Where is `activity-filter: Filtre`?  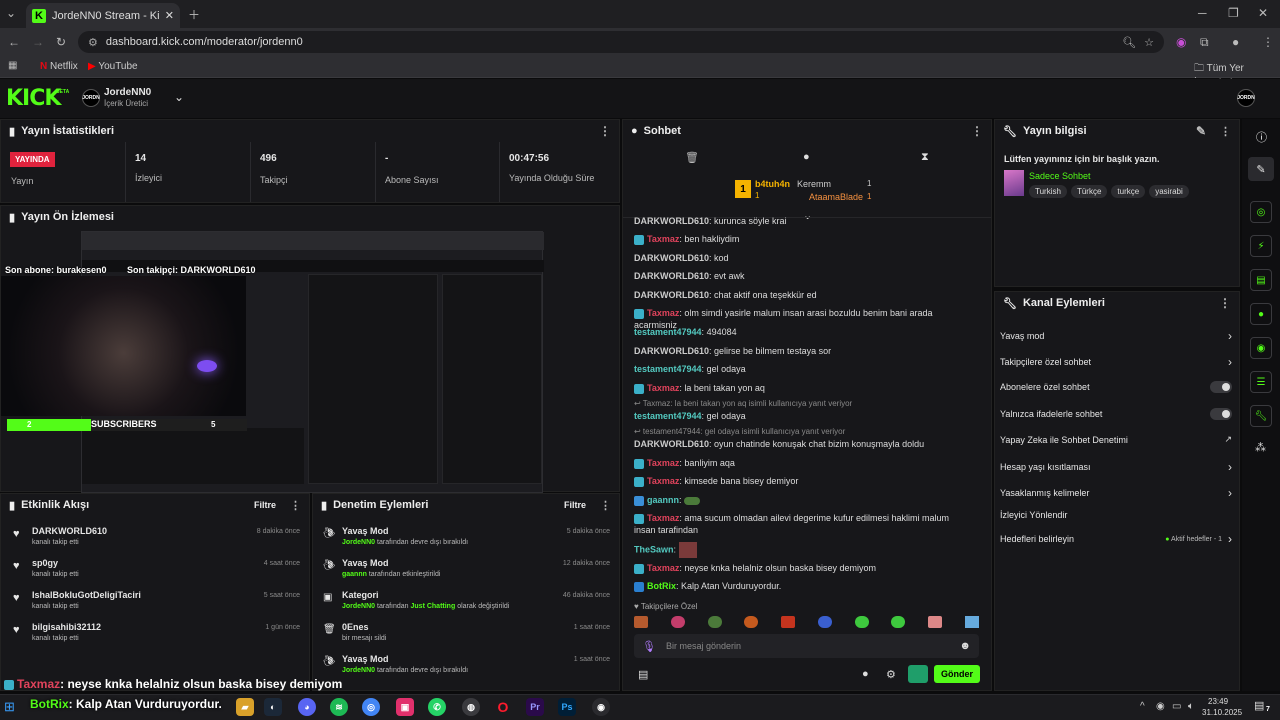
activity-filter: Filtre is located at coordinates (265, 505).